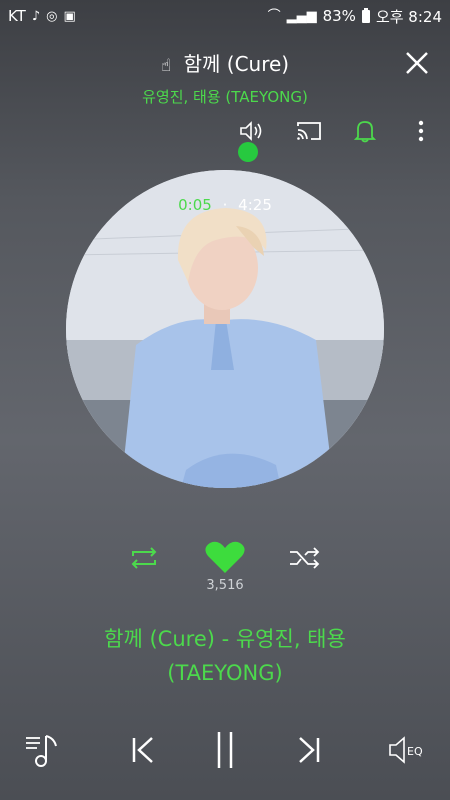 The height and width of the screenshot is (800, 450). Describe the element at coordinates (52, 16) in the screenshot. I see `instagram-icon: ◎` at that location.